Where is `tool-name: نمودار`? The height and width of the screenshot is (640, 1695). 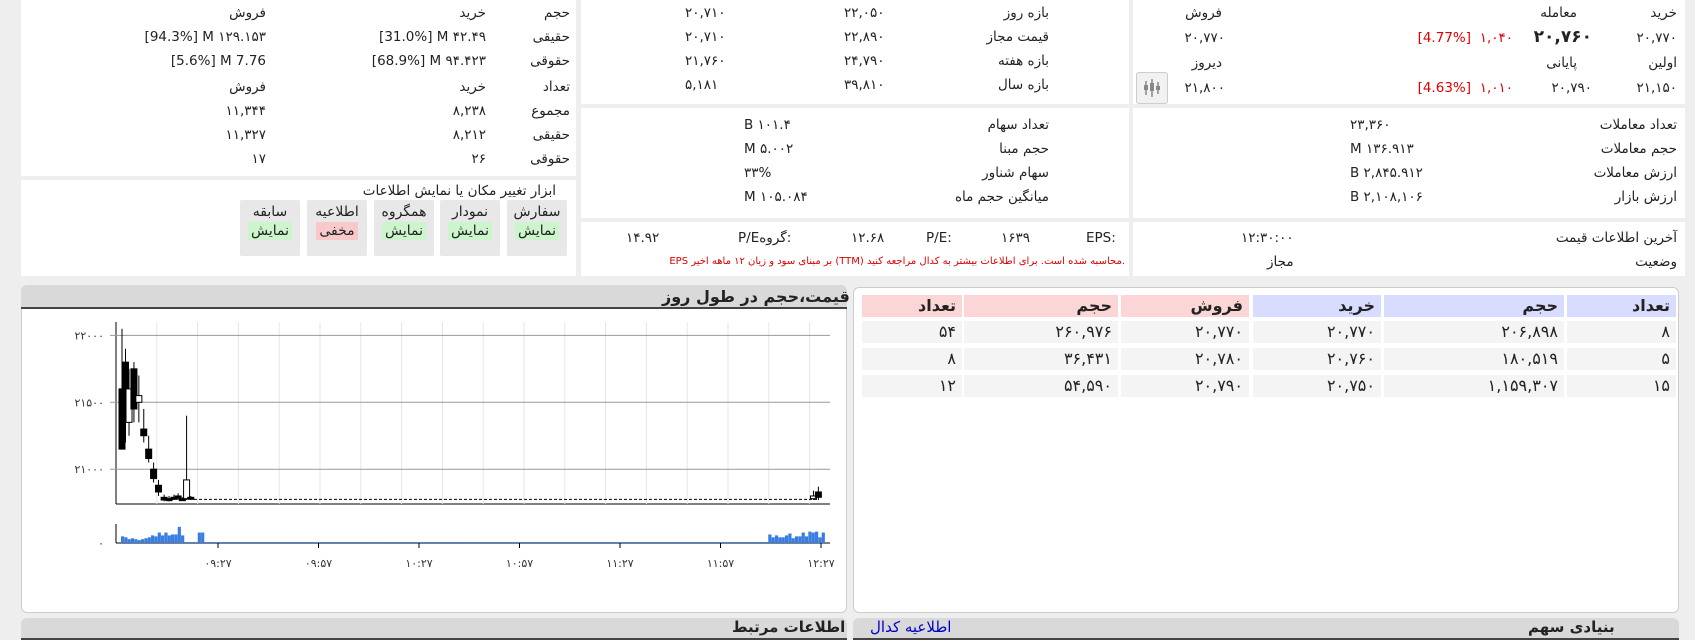
tool-name: نمودار is located at coordinates (470, 212).